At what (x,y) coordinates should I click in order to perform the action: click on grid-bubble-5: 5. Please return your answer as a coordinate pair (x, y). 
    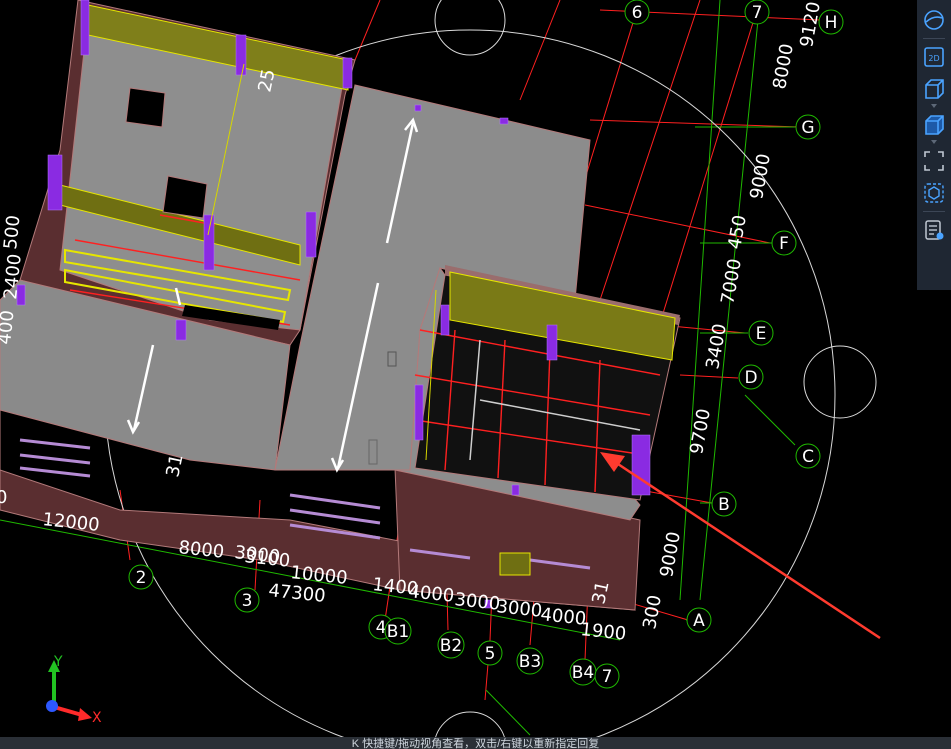
    Looking at the image, I should click on (490, 653).